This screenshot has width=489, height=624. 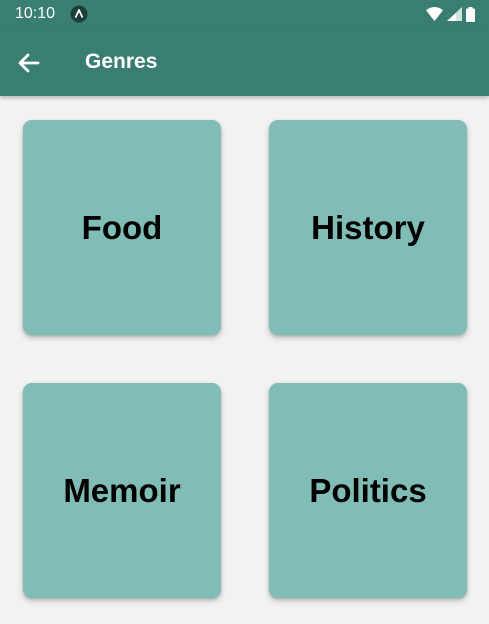 I want to click on genre-label: Memoir, so click(x=122, y=490).